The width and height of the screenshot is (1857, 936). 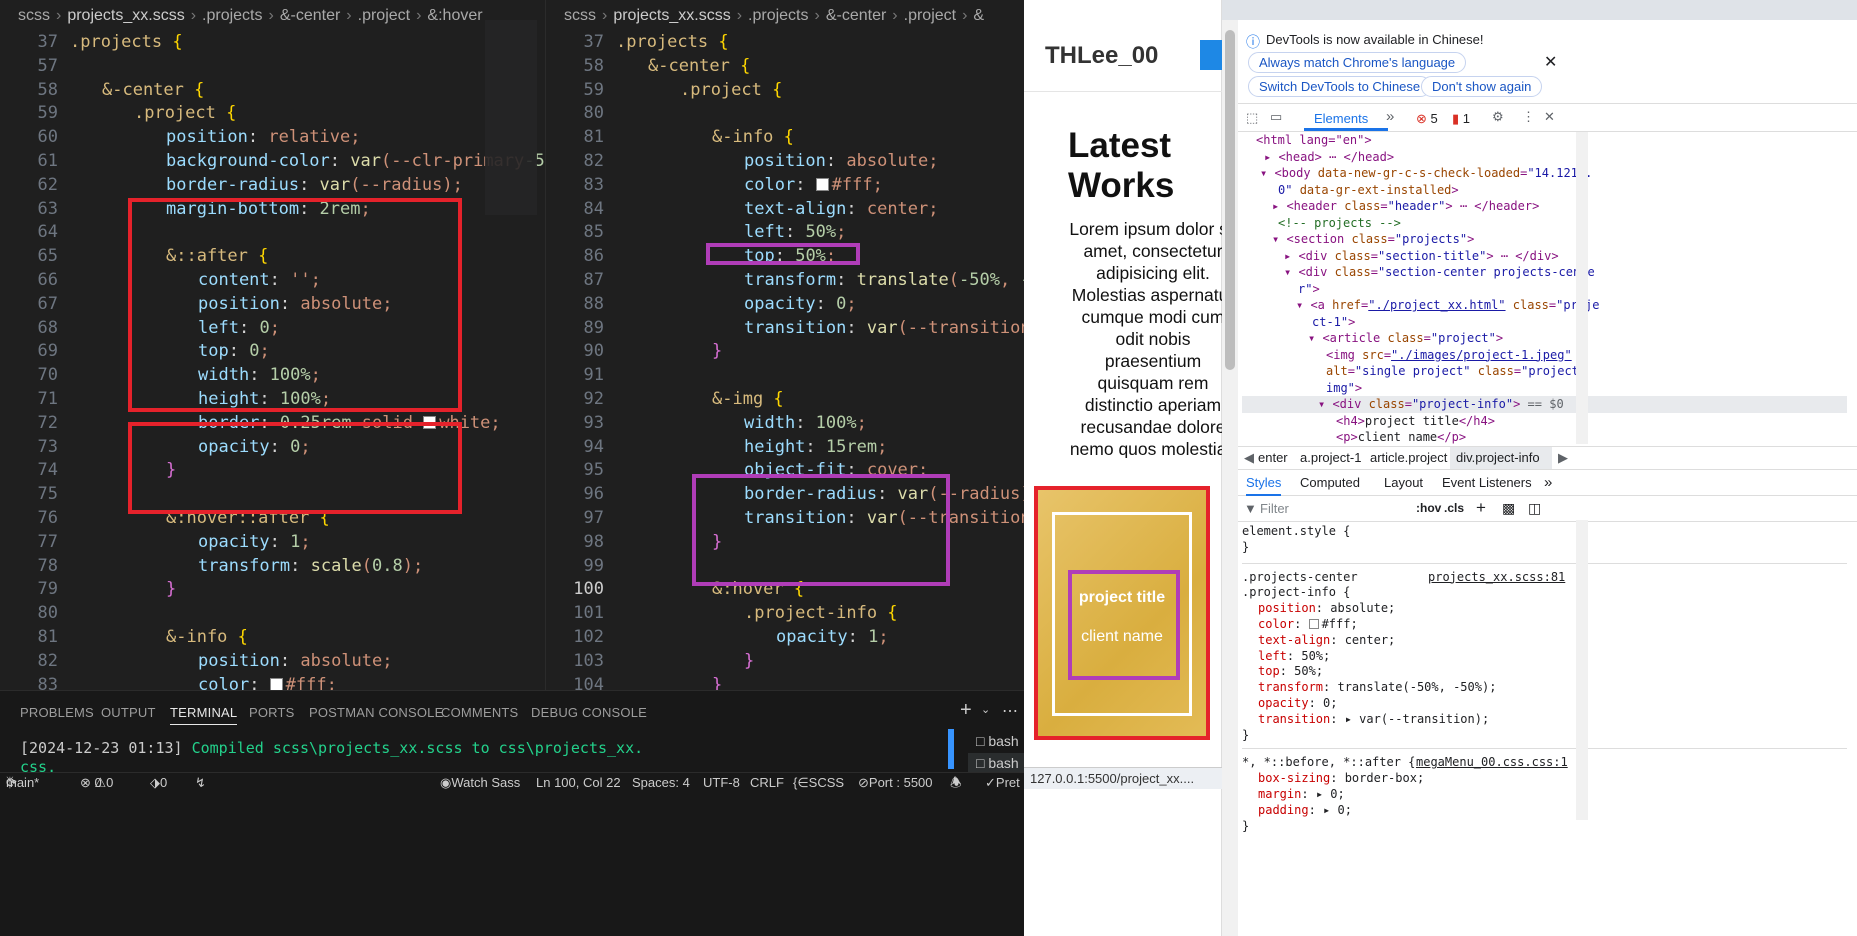 What do you see at coordinates (22, 783) in the screenshot?
I see `branch-status: ᛉ main* ⟳` at bounding box center [22, 783].